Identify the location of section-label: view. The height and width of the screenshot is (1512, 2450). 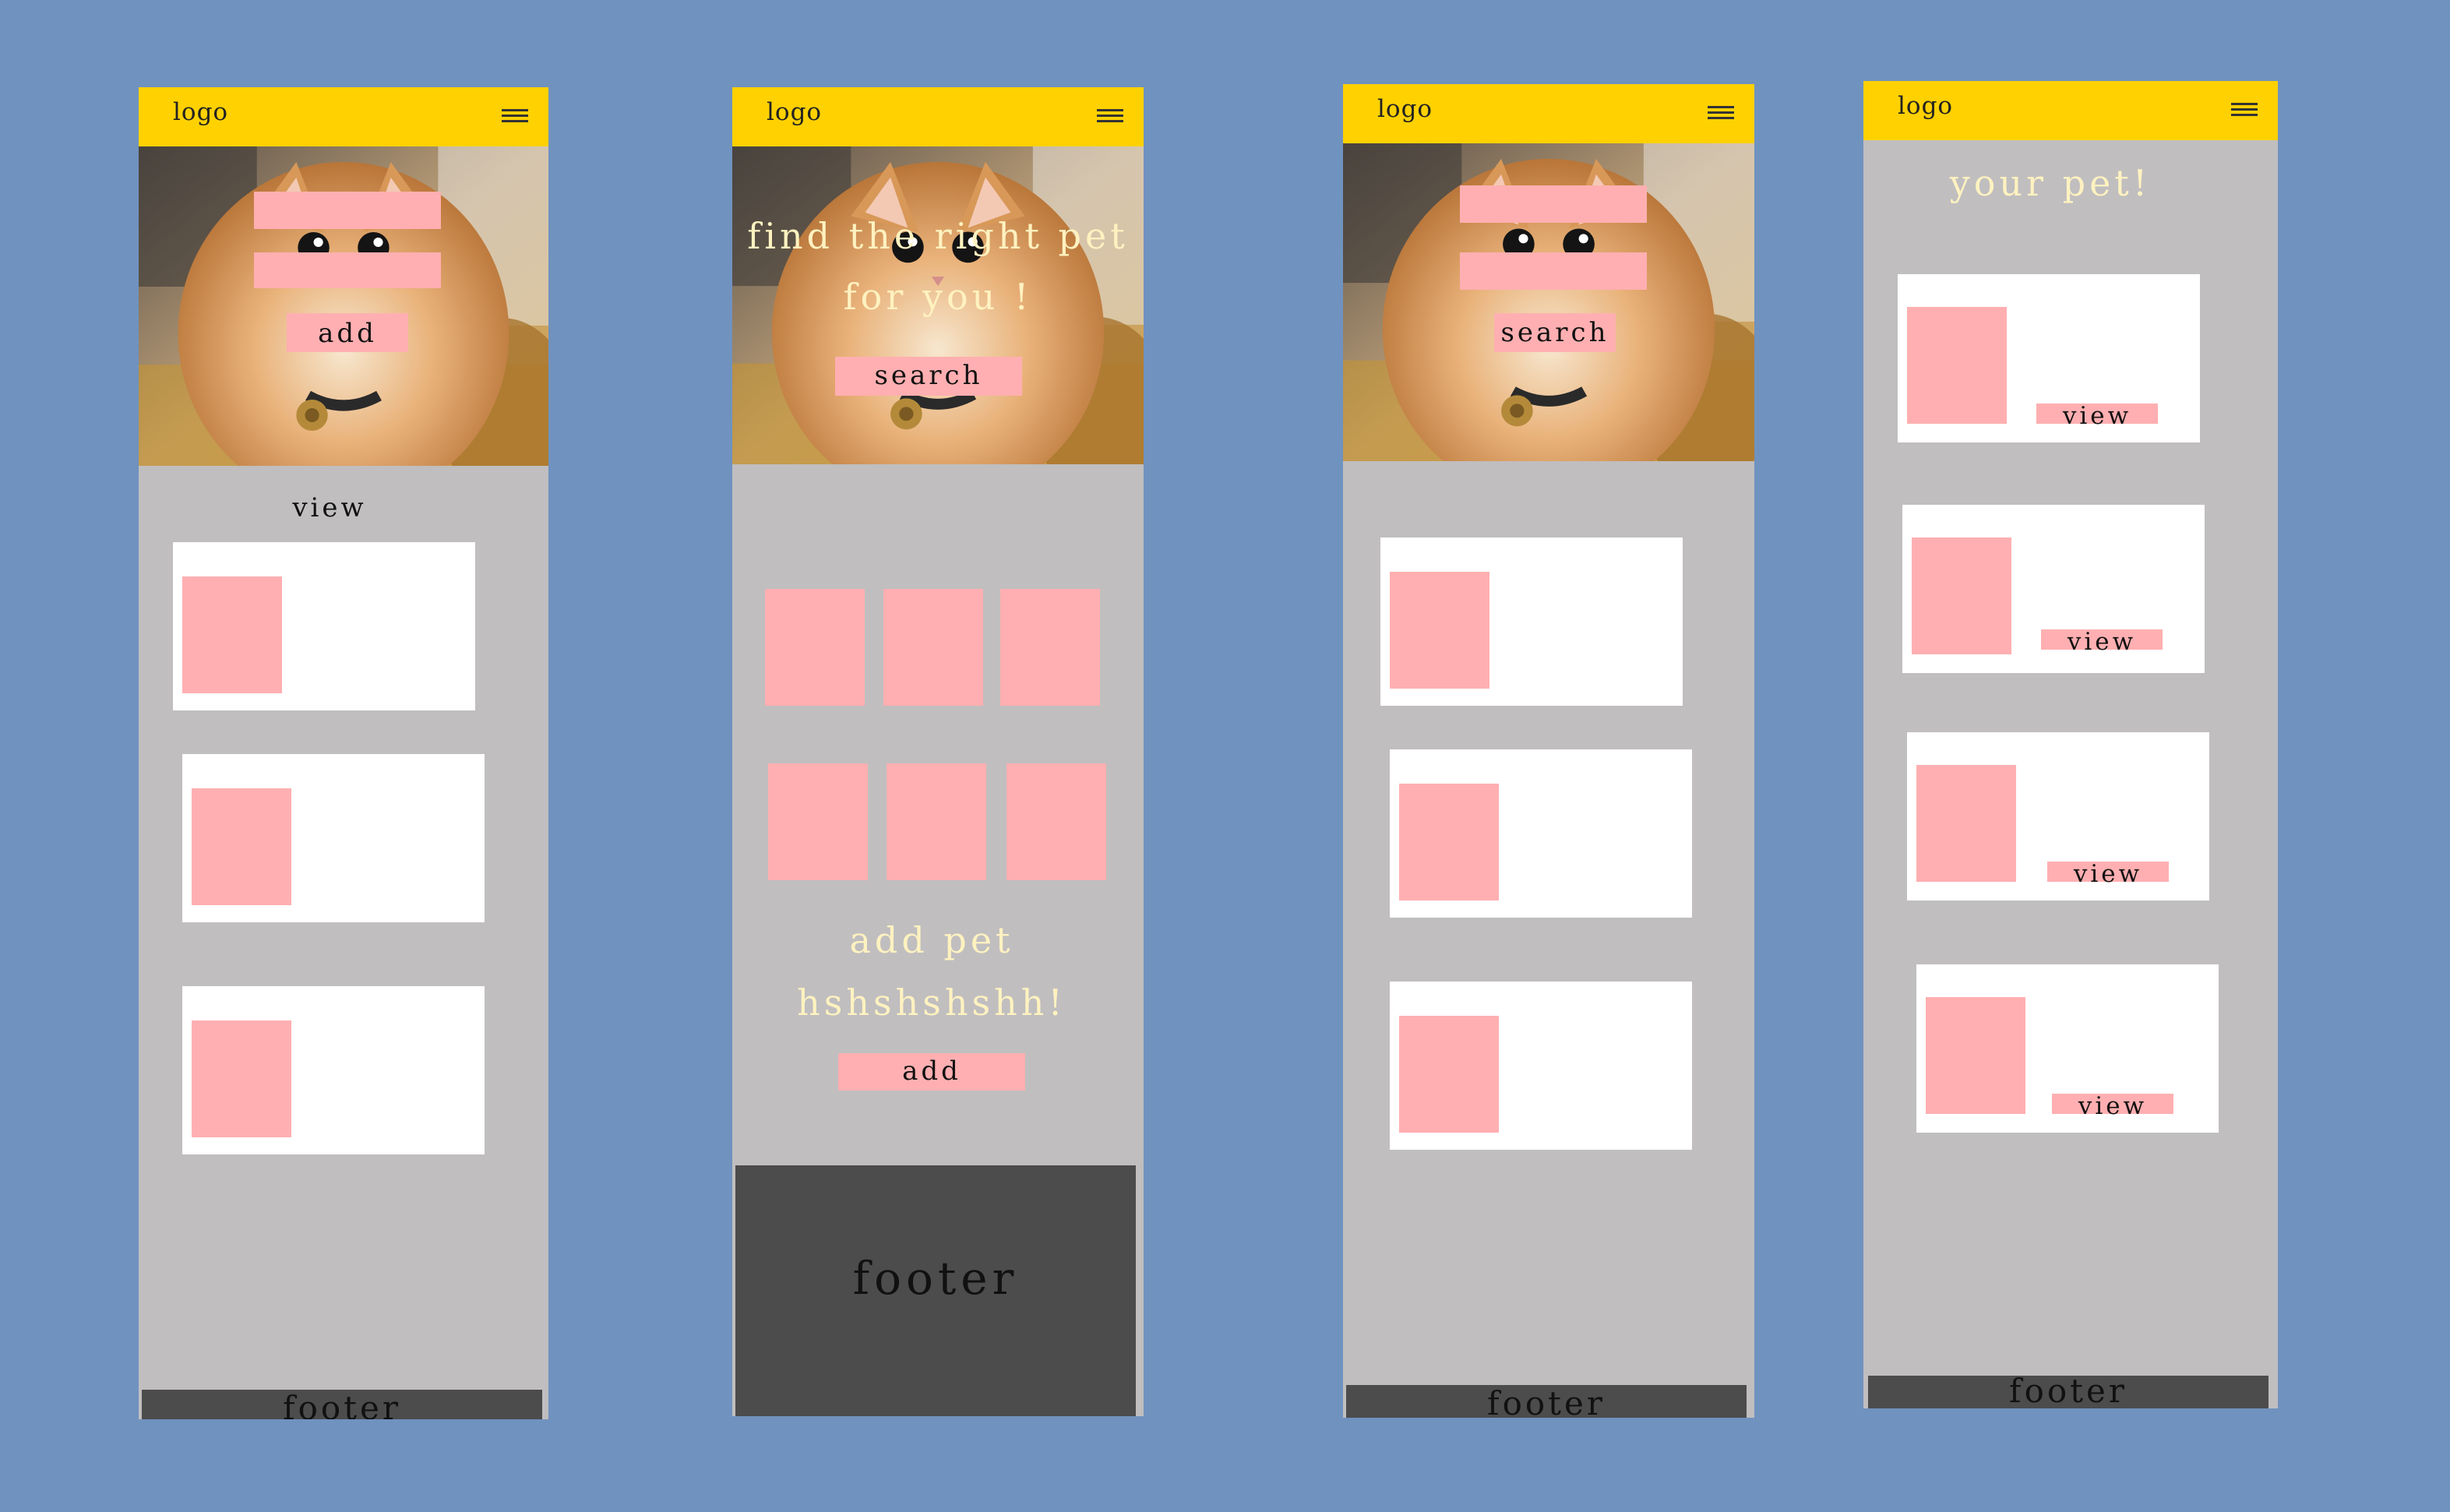
(329, 508).